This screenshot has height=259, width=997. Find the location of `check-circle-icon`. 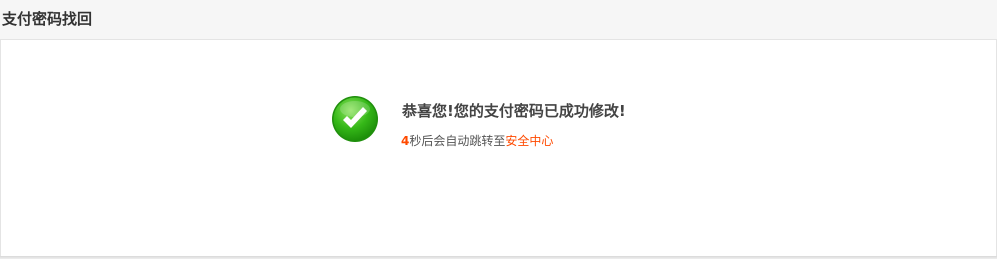

check-circle-icon is located at coordinates (355, 119).